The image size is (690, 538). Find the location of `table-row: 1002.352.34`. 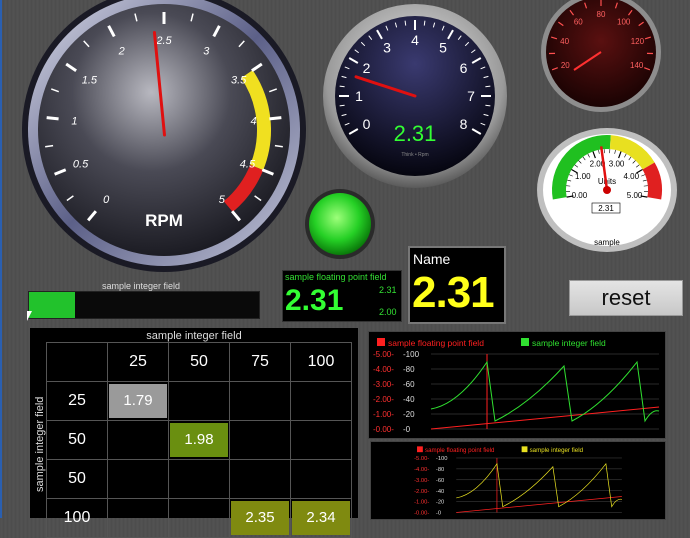

table-row: 1002.352.34 is located at coordinates (199, 518).